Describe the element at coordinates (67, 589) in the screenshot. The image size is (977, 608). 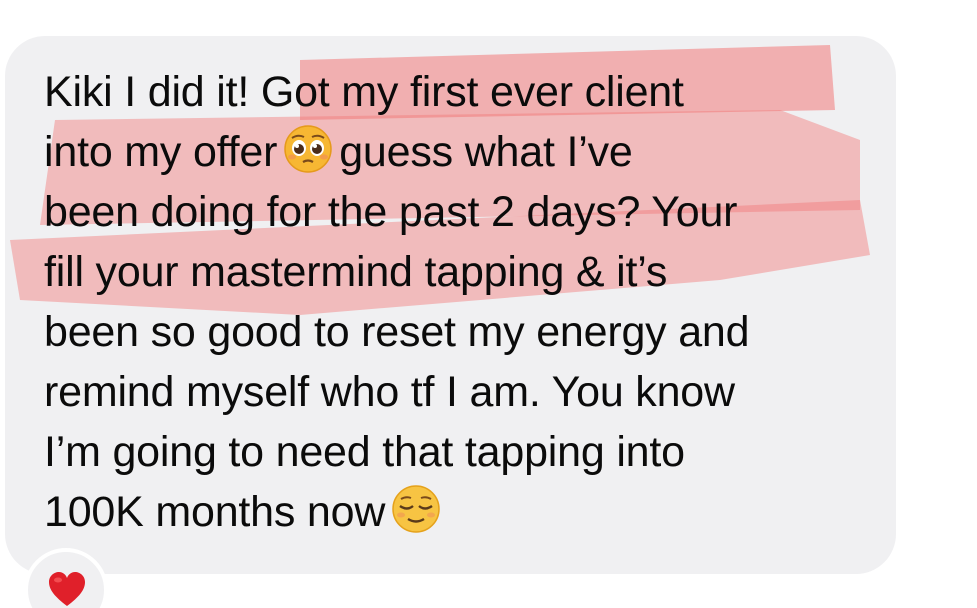
I see `red-heart-icon` at that location.